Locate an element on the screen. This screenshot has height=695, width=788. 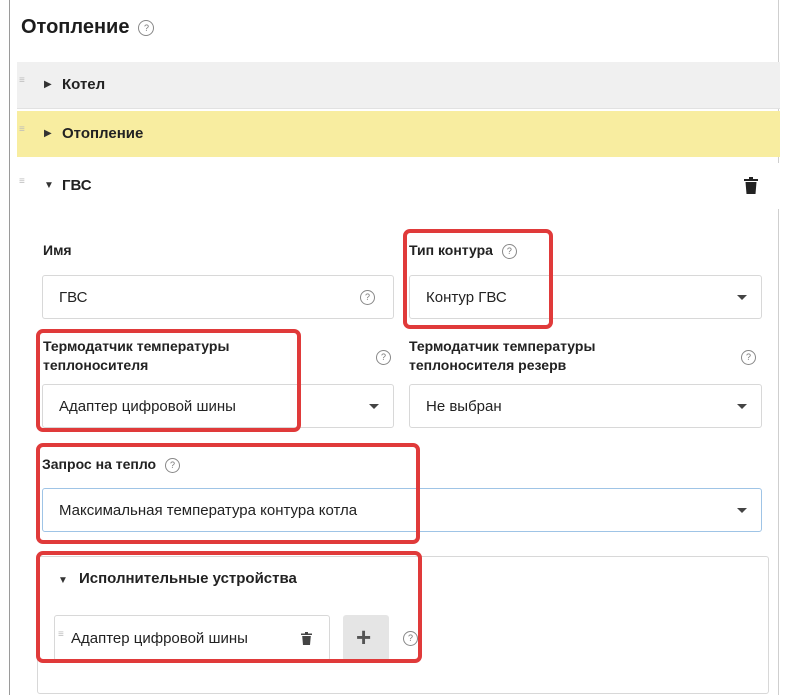
name-input: ГВС ? is located at coordinates (218, 297).